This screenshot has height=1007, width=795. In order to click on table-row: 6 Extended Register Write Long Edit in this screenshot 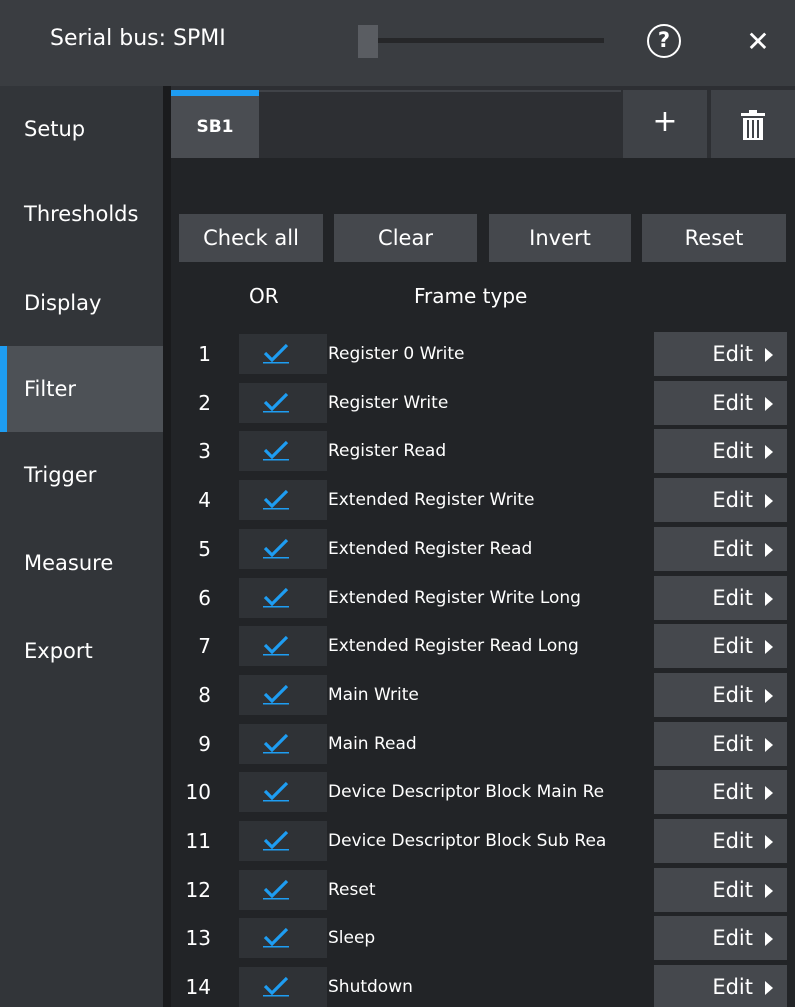, I will do `click(483, 598)`.